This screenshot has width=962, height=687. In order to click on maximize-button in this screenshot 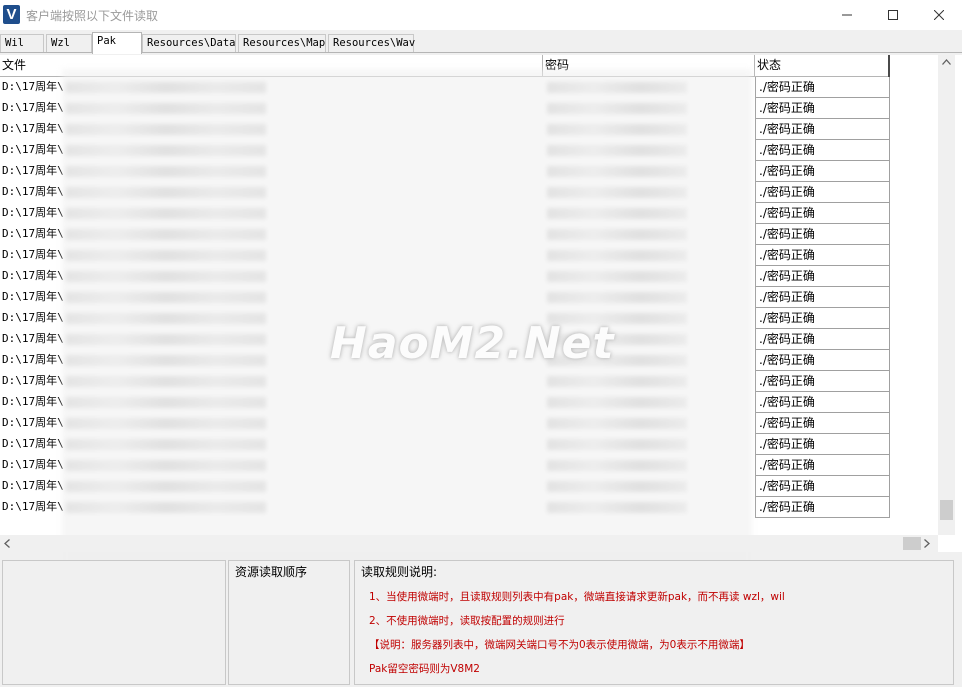, I will do `click(893, 15)`.